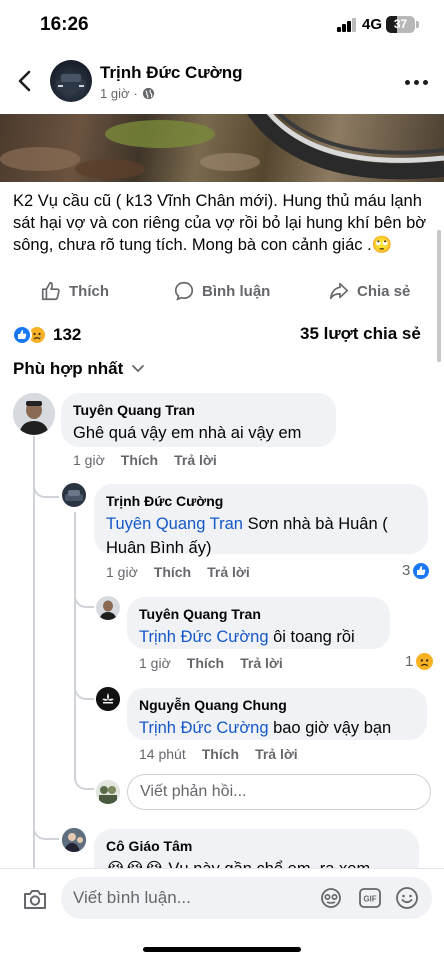 The image size is (444, 960). I want to click on svg-text: GIF, so click(369, 899).